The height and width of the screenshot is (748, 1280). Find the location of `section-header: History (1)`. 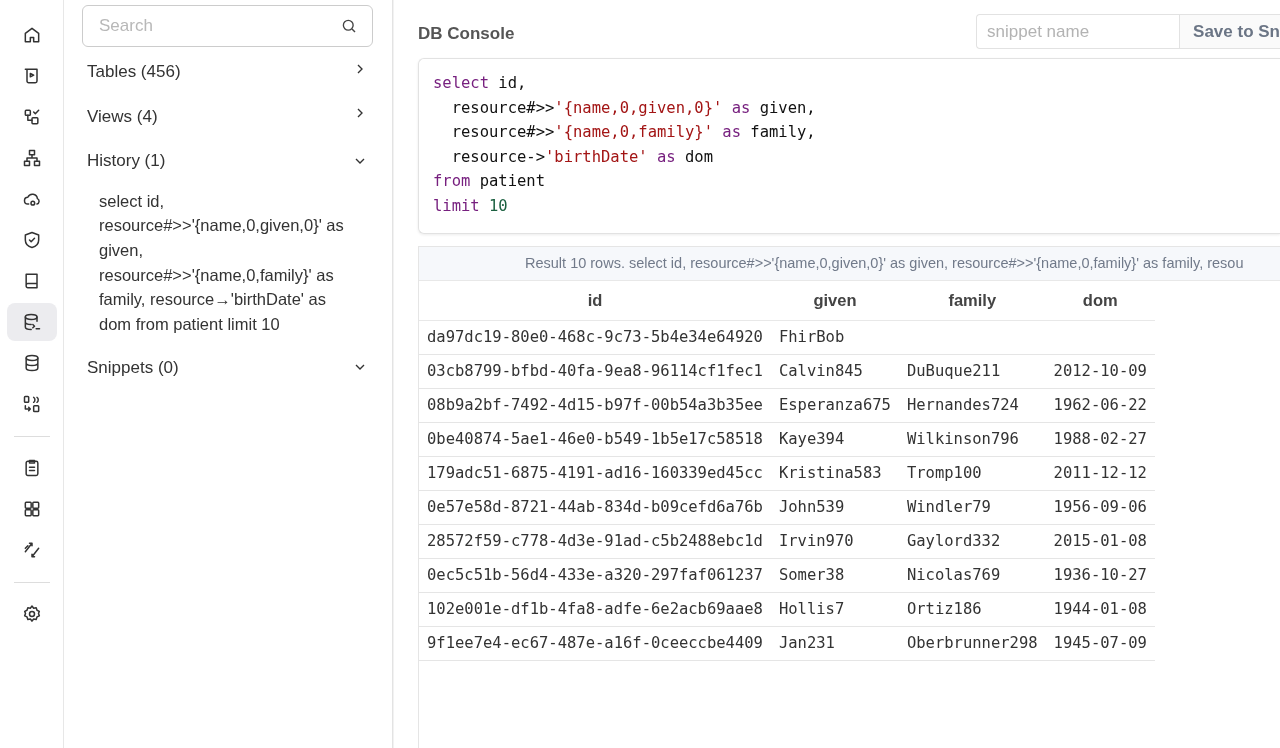

section-header: History (1) is located at coordinates (227, 162).